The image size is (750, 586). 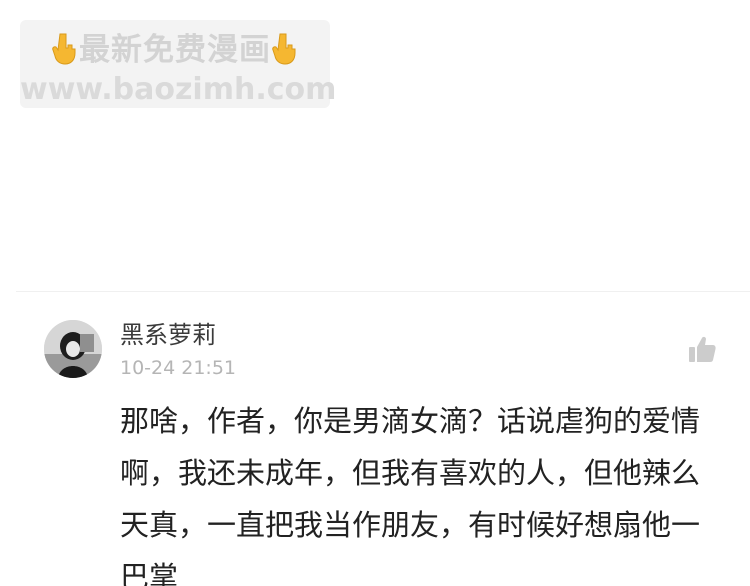 What do you see at coordinates (168, 335) in the screenshot?
I see `comment-username: 黑系萝莉` at bounding box center [168, 335].